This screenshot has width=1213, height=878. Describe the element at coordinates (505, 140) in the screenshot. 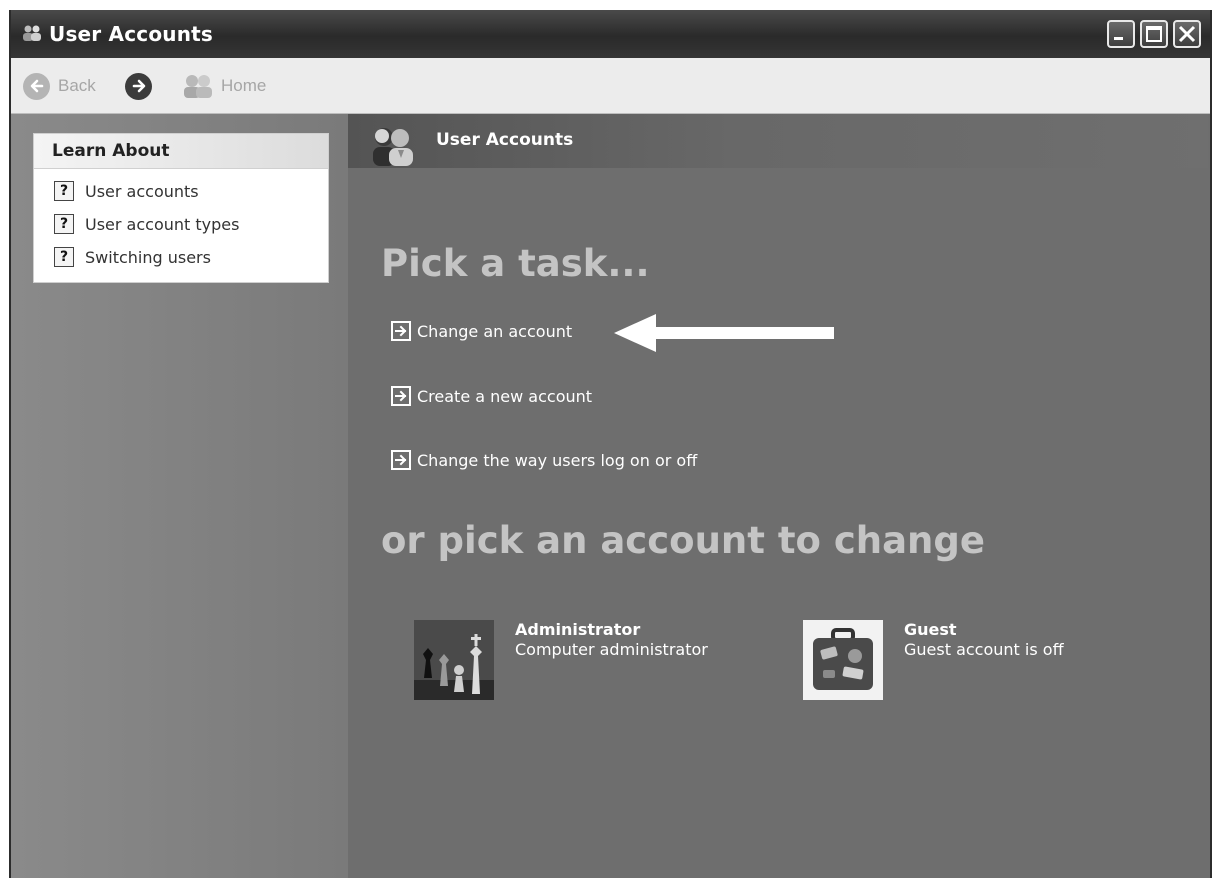

I see `content-header-title: User Accounts` at that location.